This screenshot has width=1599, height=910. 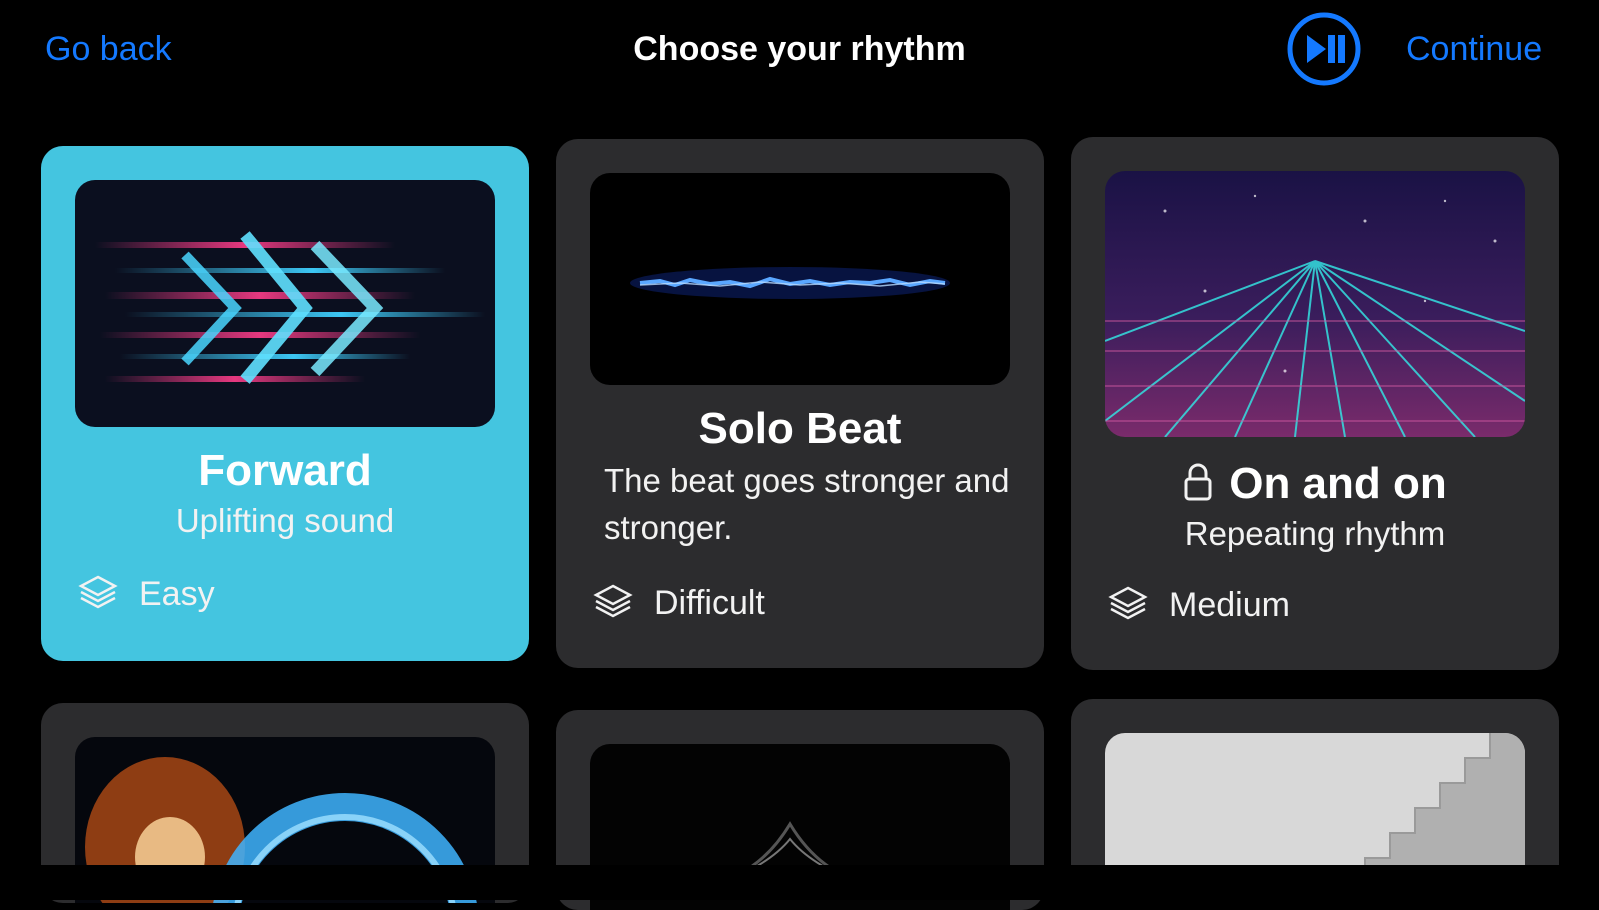 I want to click on difficulty-label: Difficult, so click(x=709, y=602).